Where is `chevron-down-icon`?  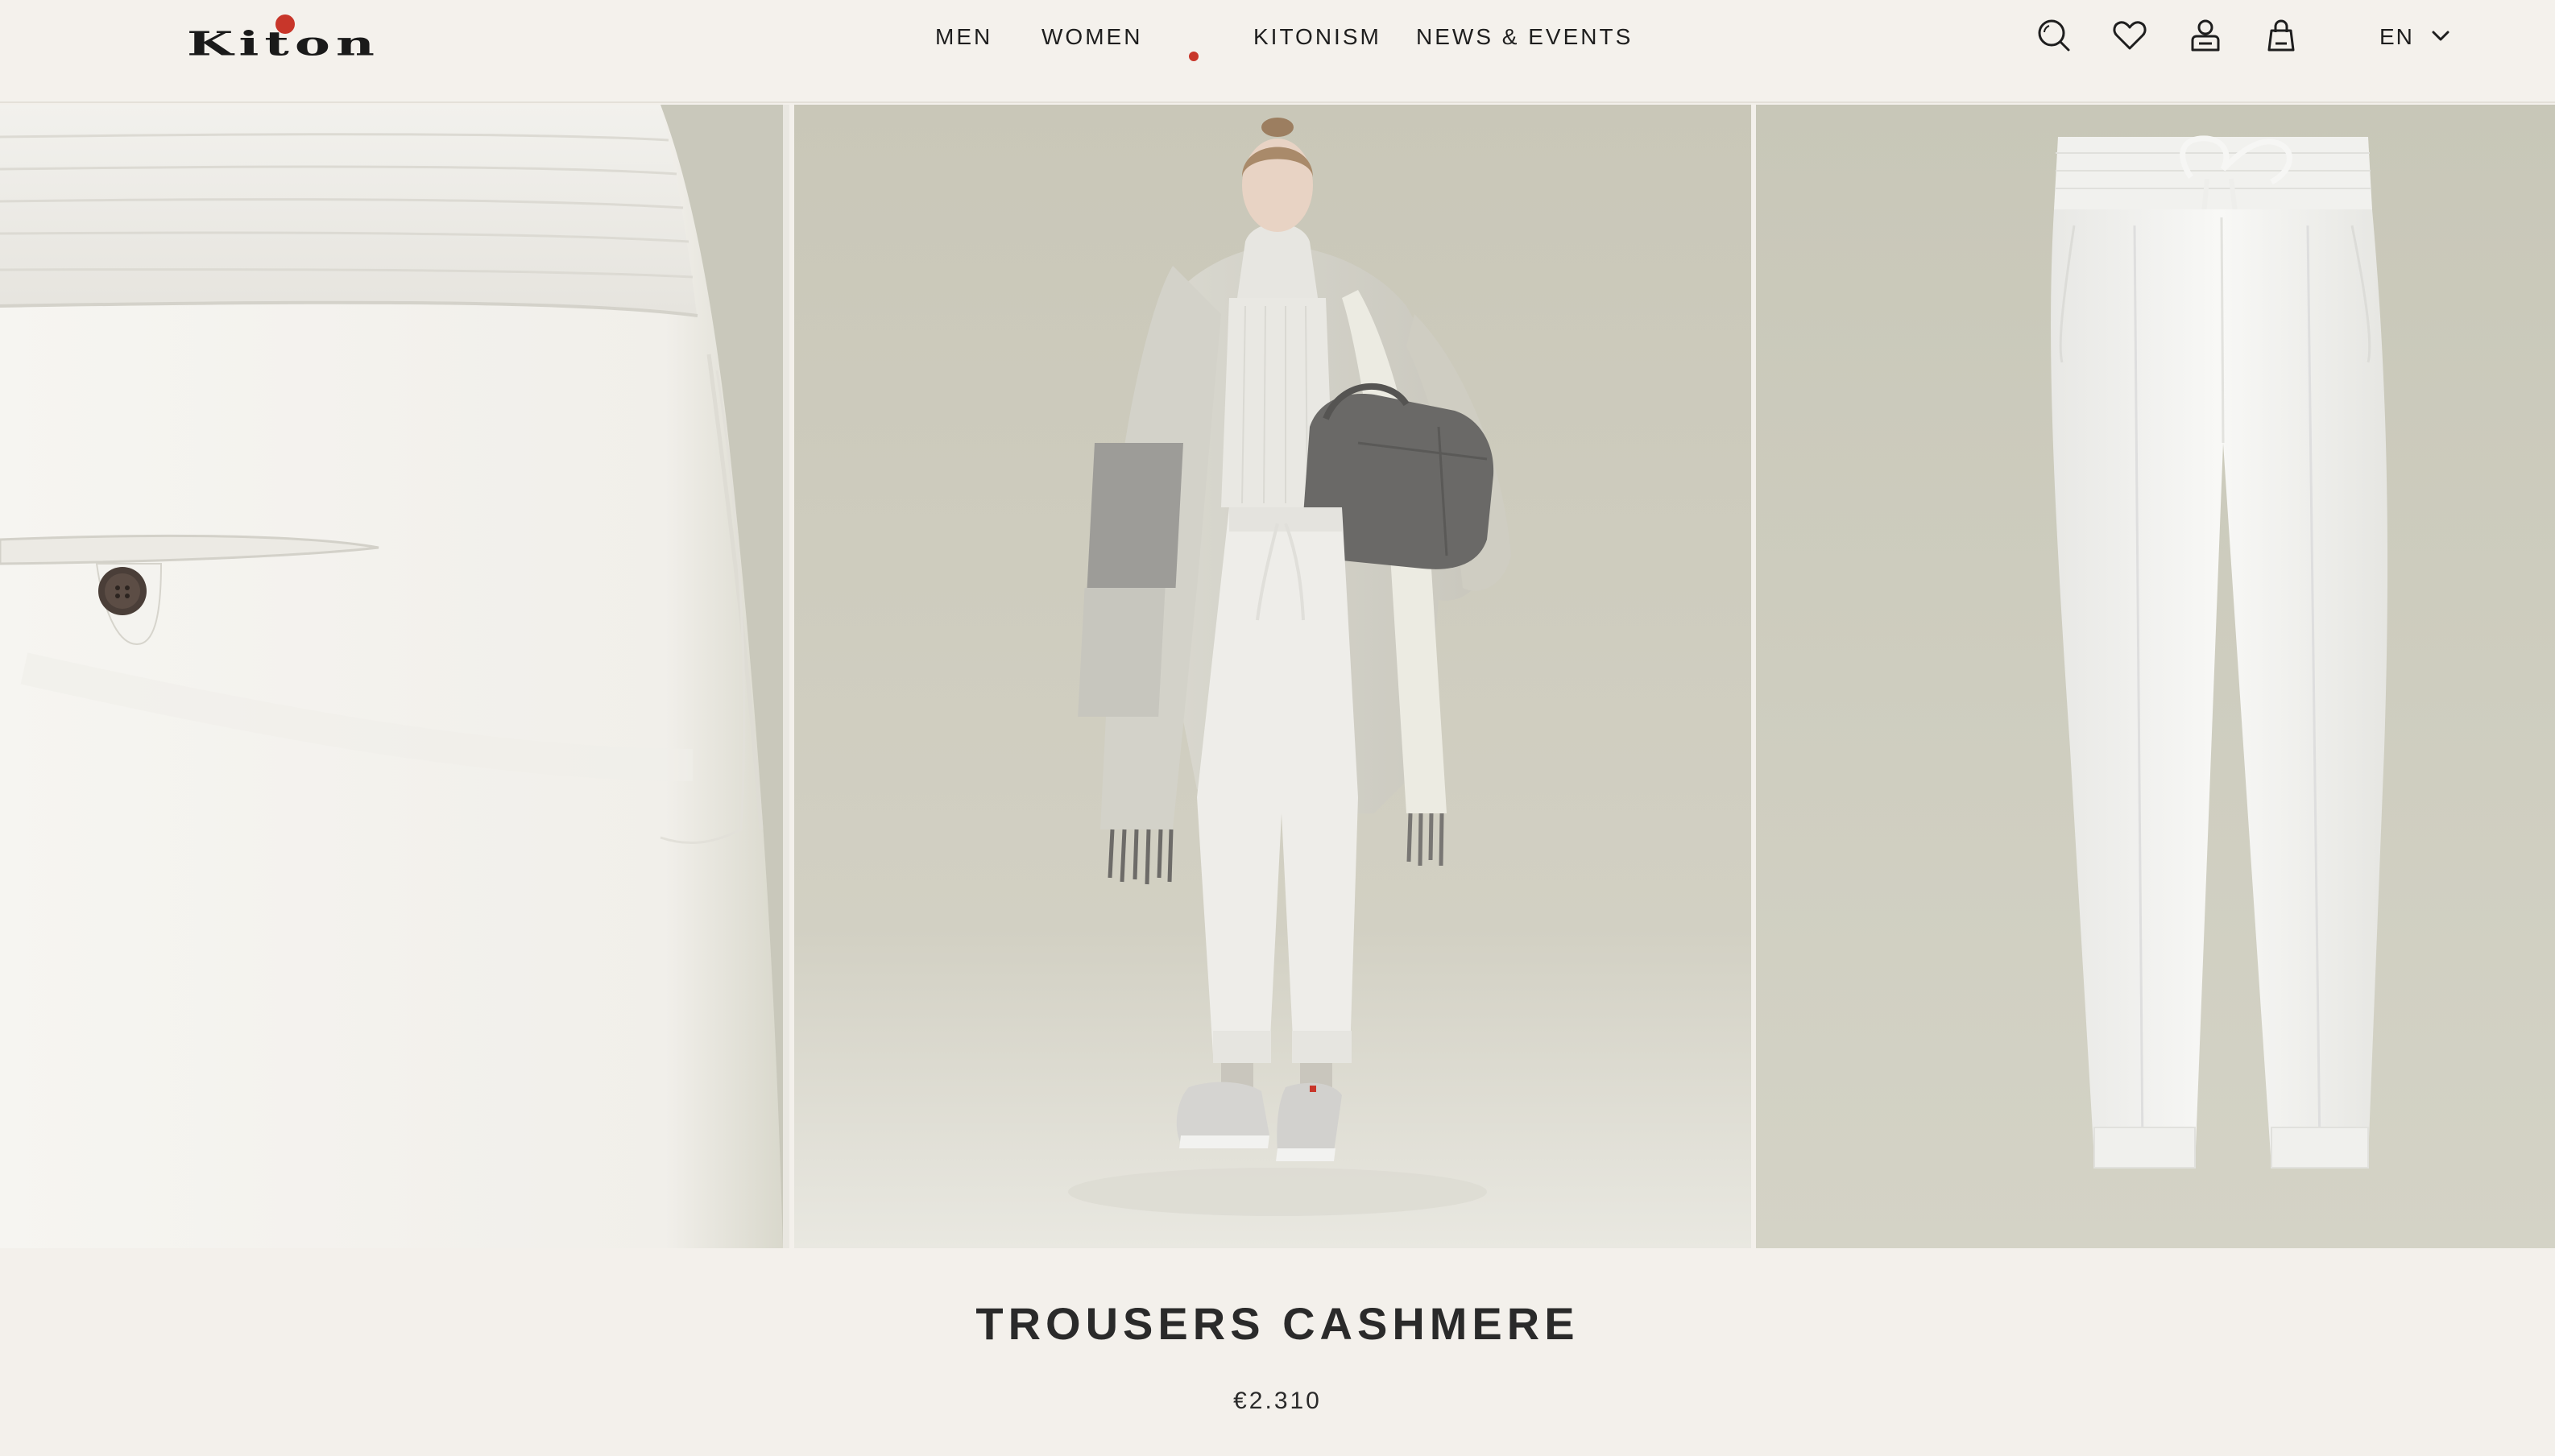 chevron-down-icon is located at coordinates (2440, 35).